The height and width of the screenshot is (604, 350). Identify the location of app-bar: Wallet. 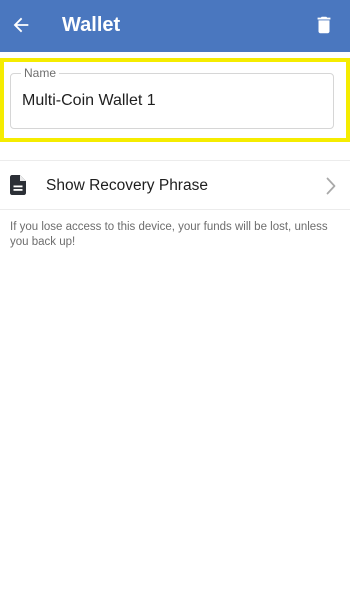
(175, 26).